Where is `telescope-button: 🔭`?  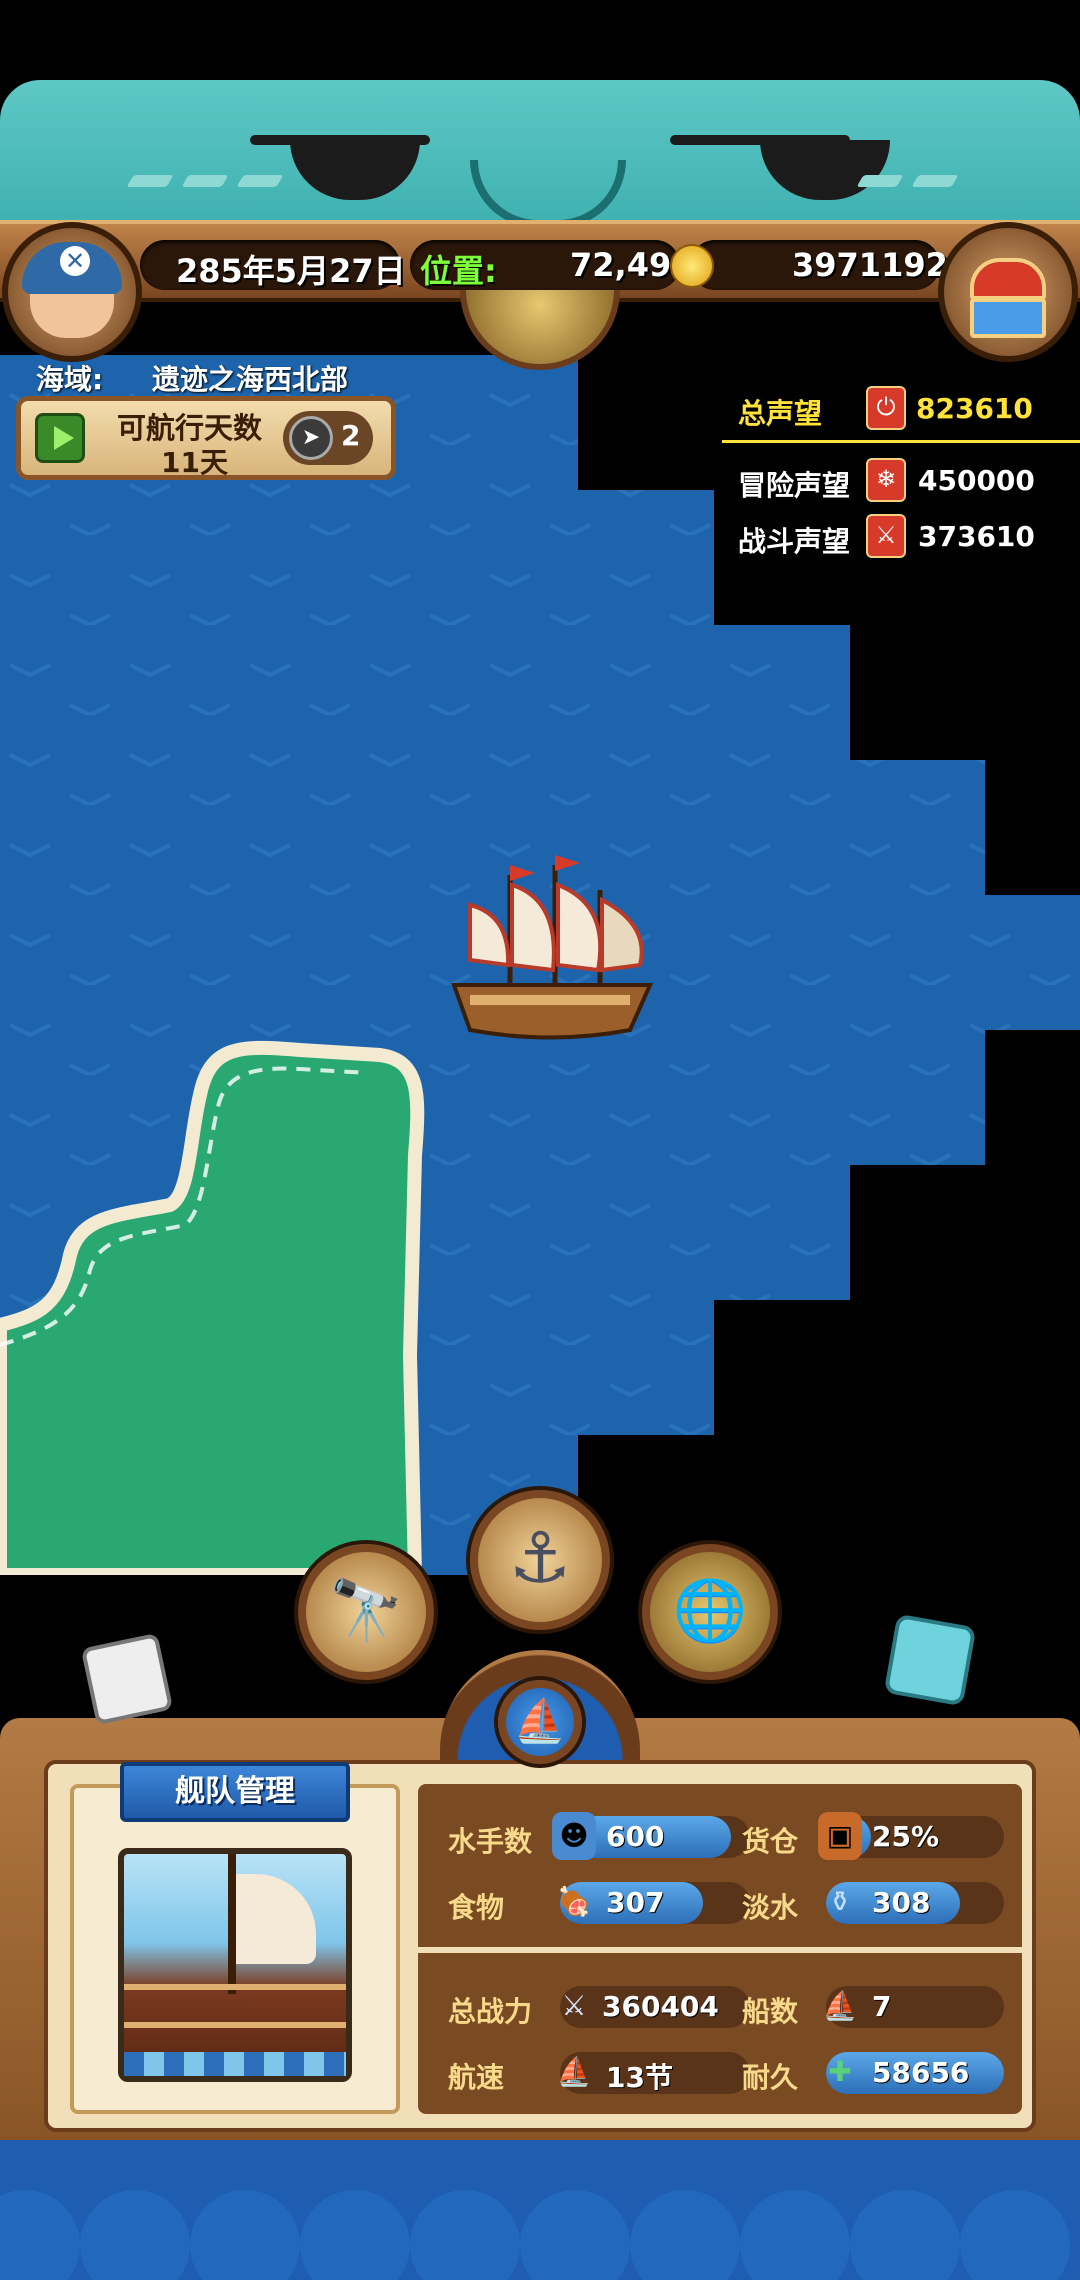 telescope-button: 🔭 is located at coordinates (366, 1612).